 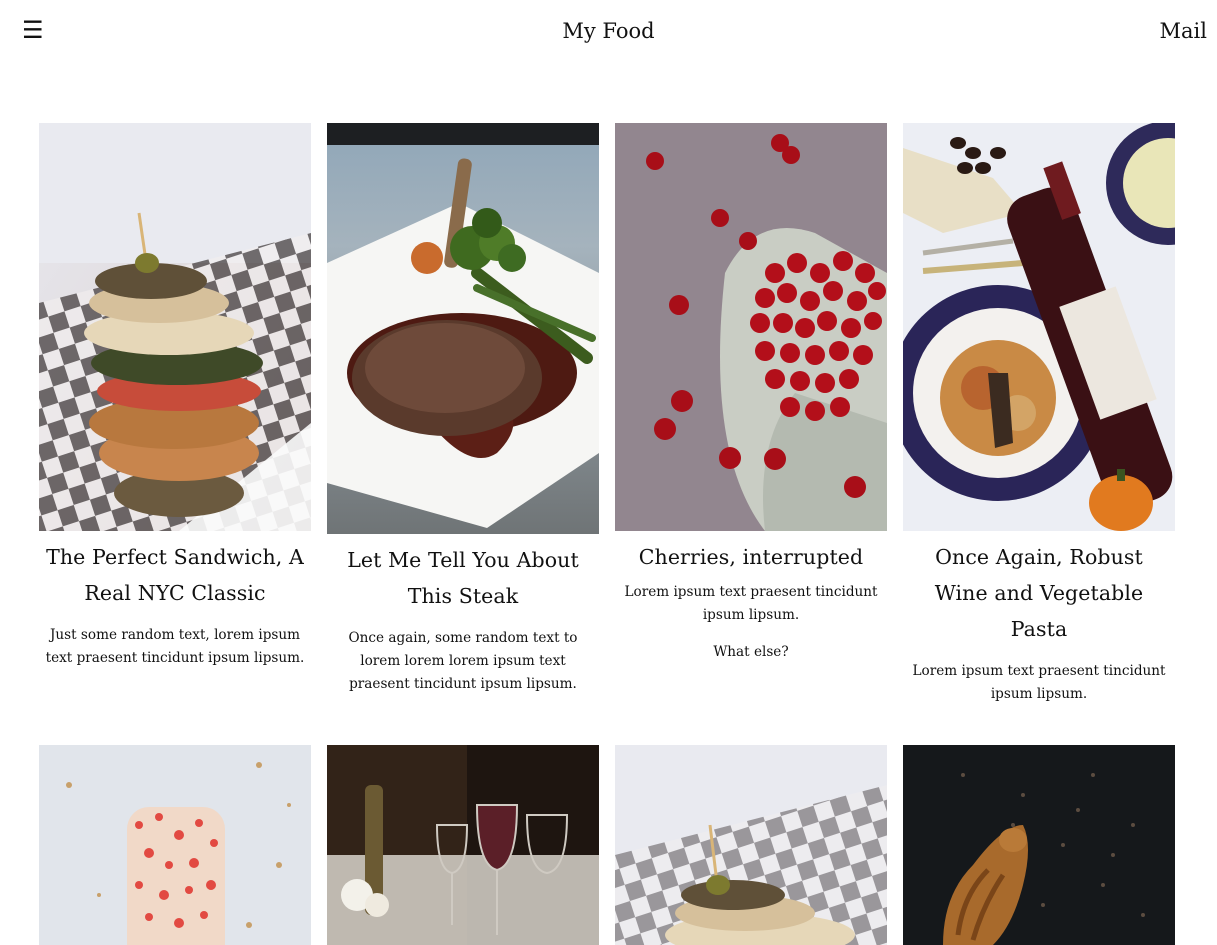 I want to click on wine-pasta-photo, so click(x=1039, y=327).